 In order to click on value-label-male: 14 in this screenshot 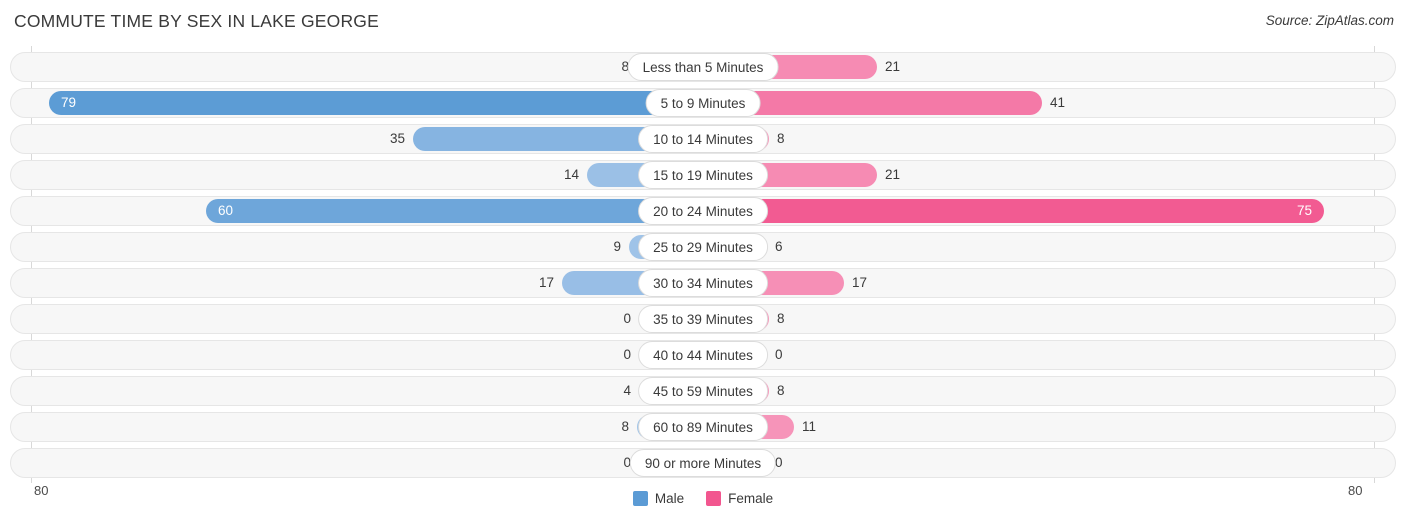, I will do `click(571, 174)`.